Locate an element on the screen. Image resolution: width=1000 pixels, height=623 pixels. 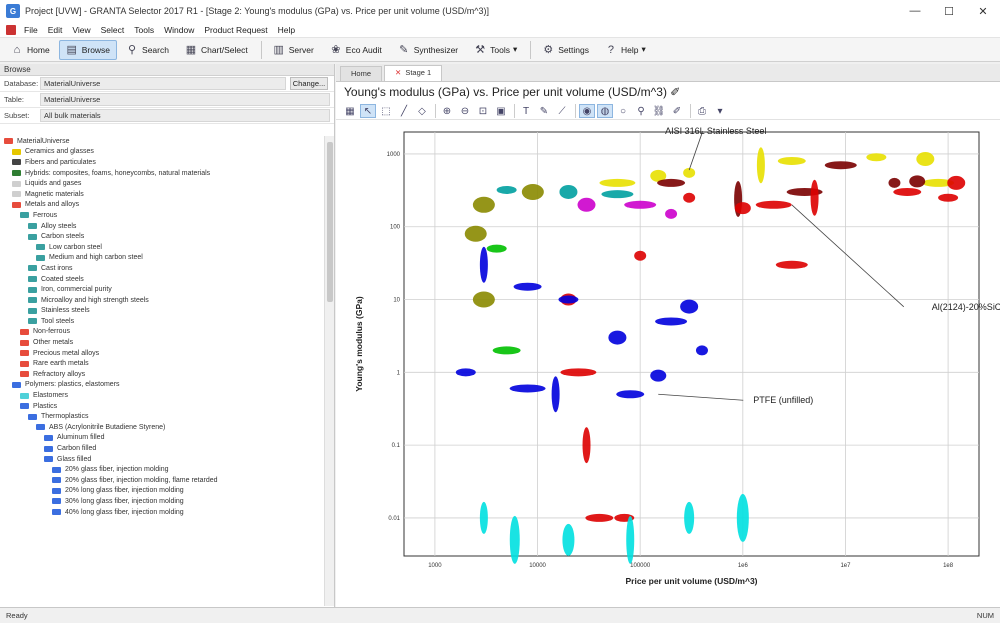
tree-item: 40% long glass fiber, injection molding is located at coordinates (162, 512).